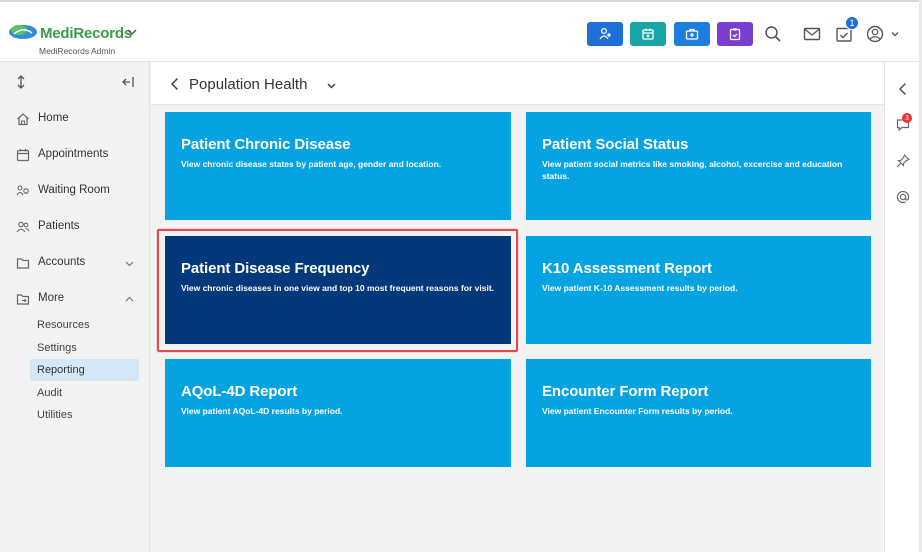 This screenshot has height=552, width=922. I want to click on mail-icon, so click(812, 34).